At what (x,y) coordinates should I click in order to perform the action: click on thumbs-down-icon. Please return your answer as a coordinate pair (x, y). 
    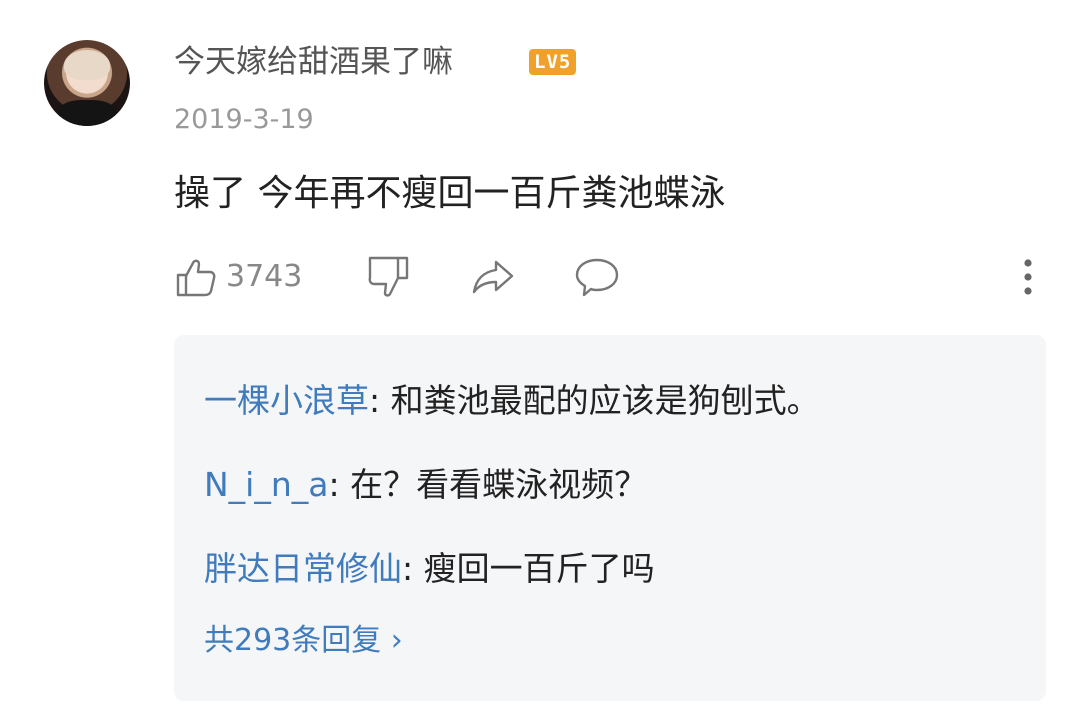
    Looking at the image, I should click on (388, 276).